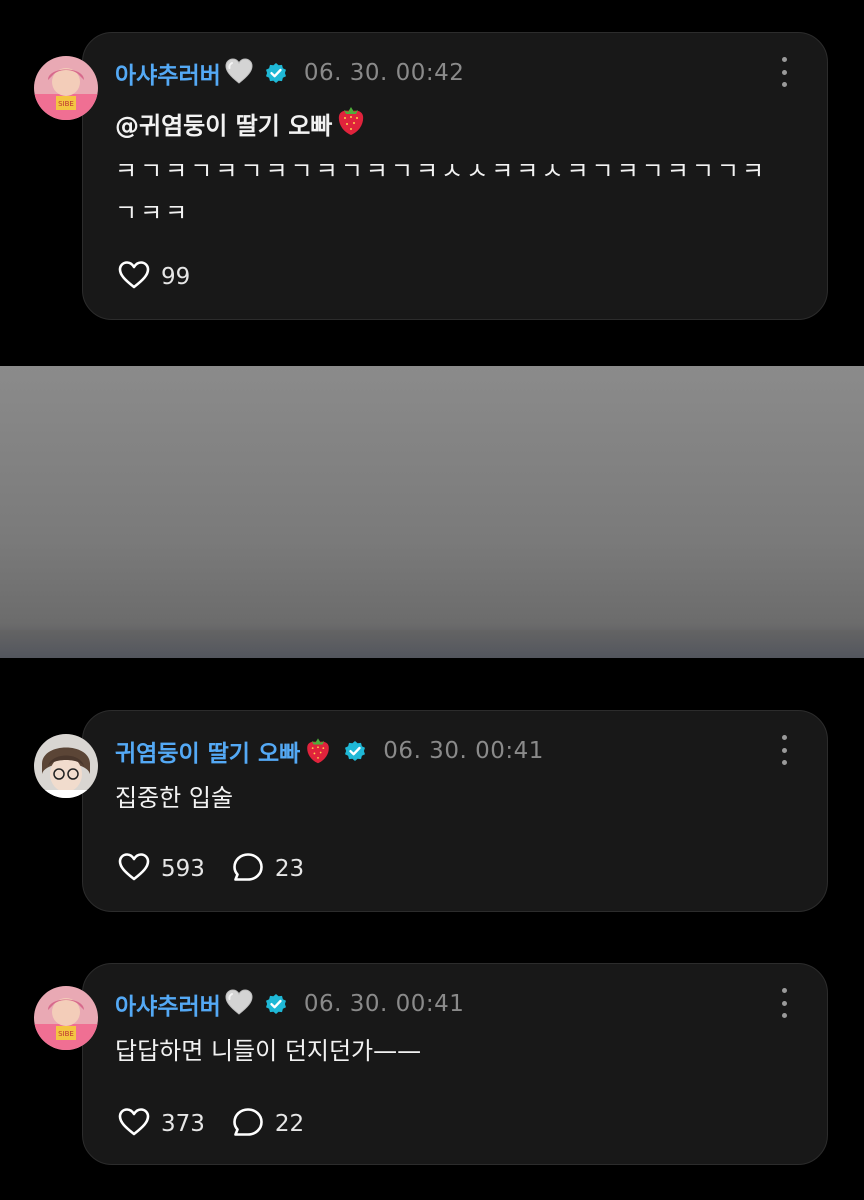  I want to click on username: 귀염둥이 딸기 오빠, so click(207, 751).